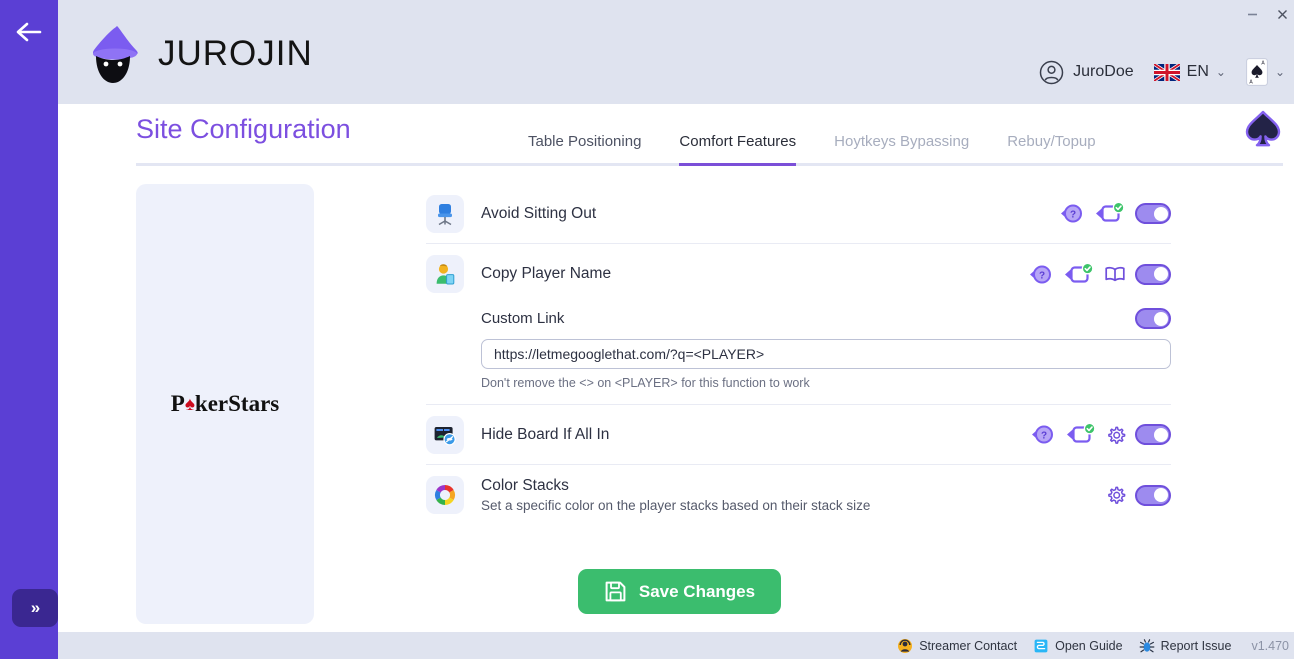  Describe the element at coordinates (905, 645) in the screenshot. I see `headset-icon` at that location.